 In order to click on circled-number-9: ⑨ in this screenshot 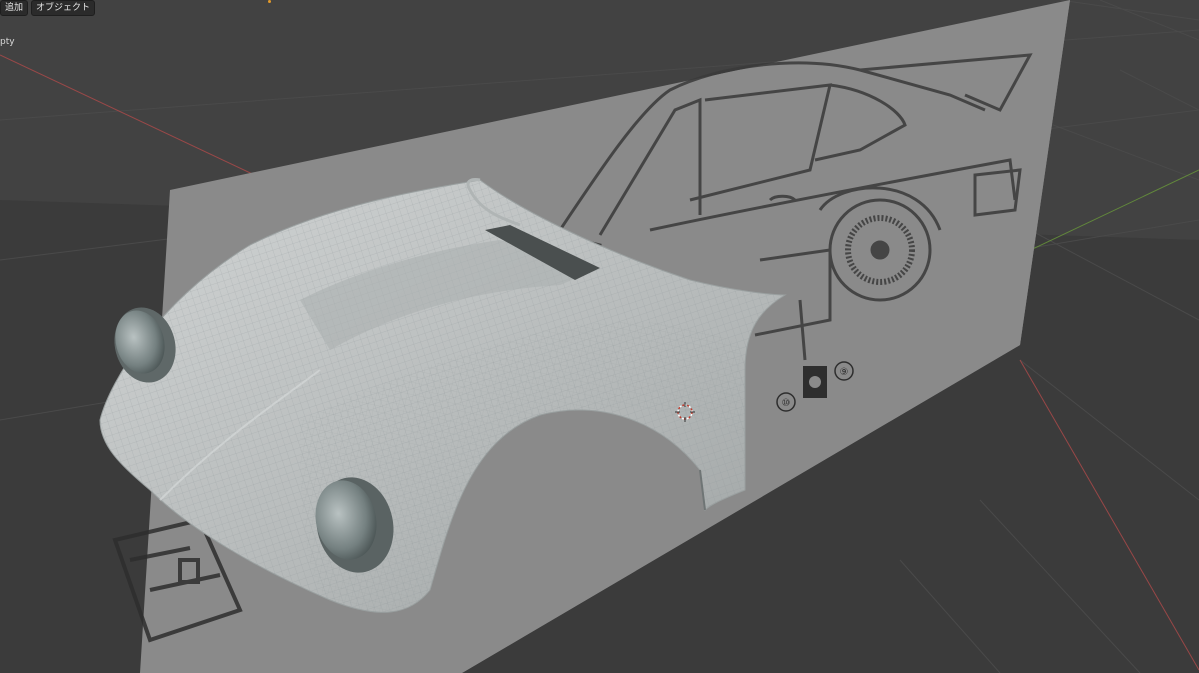, I will do `click(844, 372)`.